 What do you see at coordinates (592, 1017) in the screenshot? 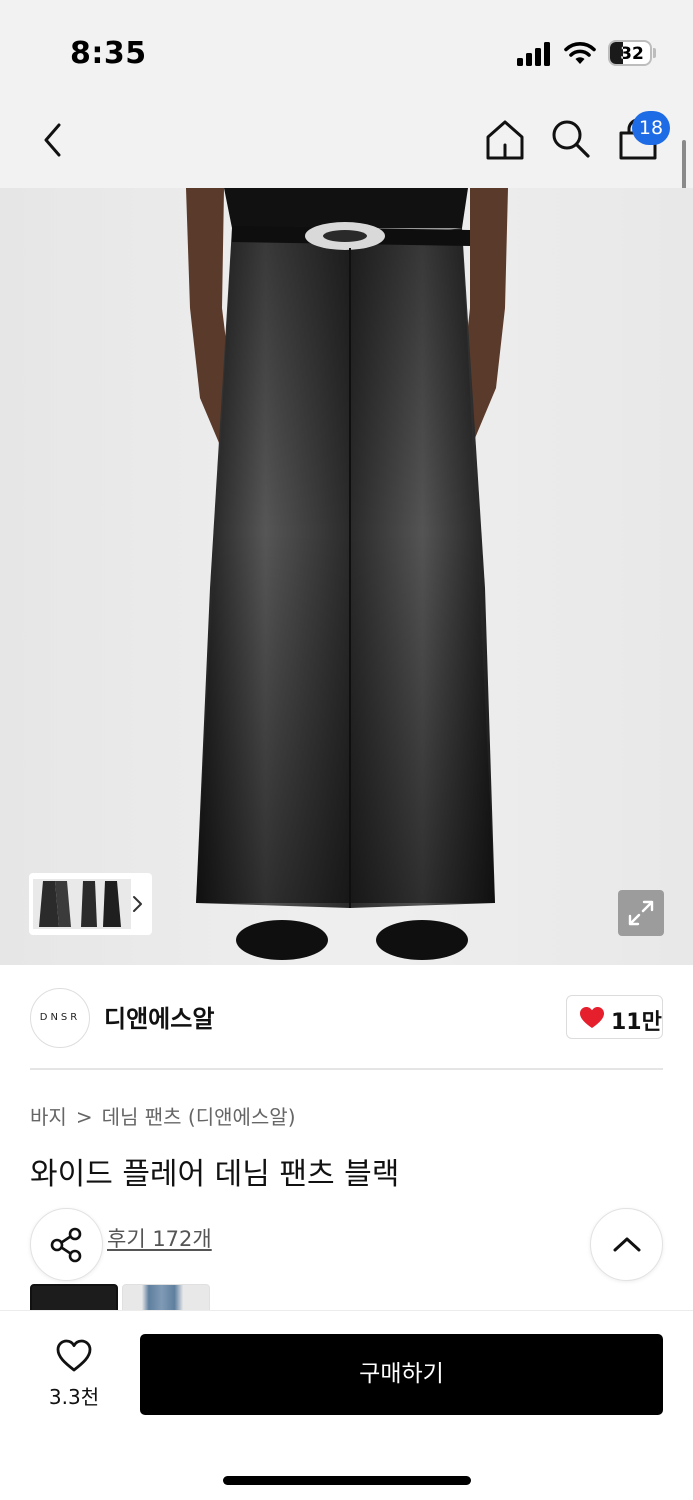
I see `heart-filled-icon` at bounding box center [592, 1017].